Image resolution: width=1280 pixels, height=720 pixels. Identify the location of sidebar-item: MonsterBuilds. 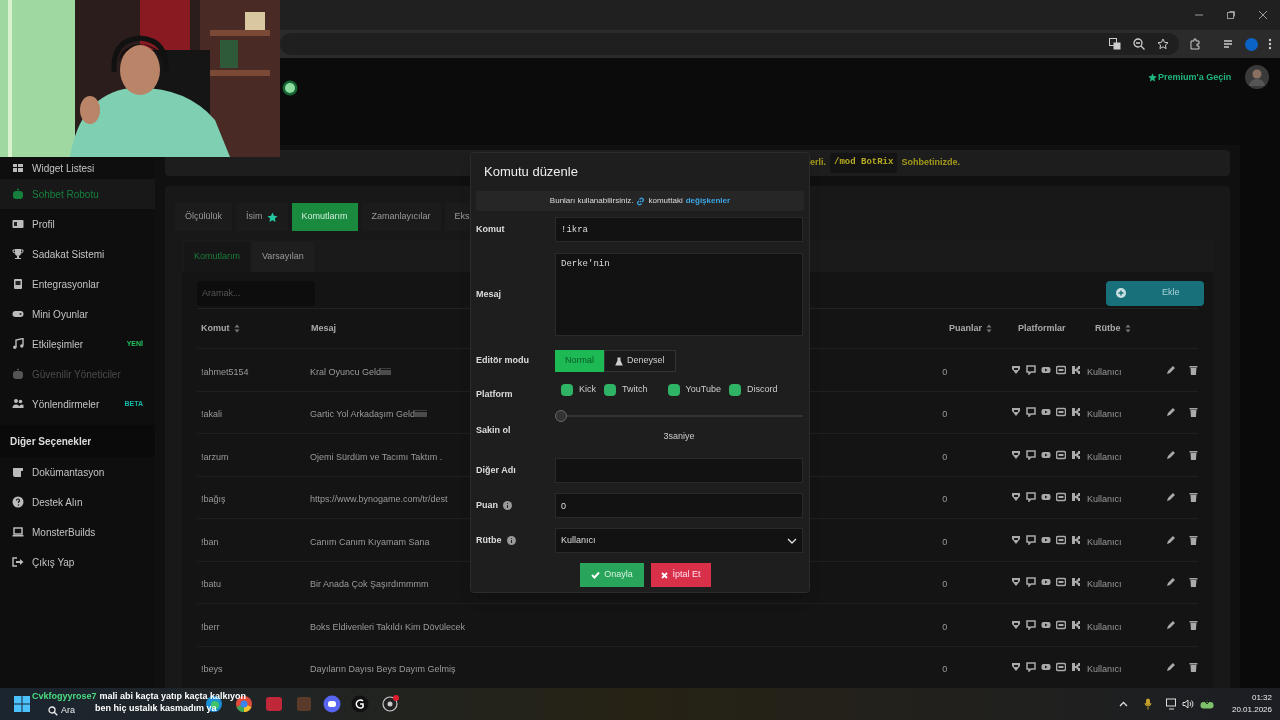
(77, 532).